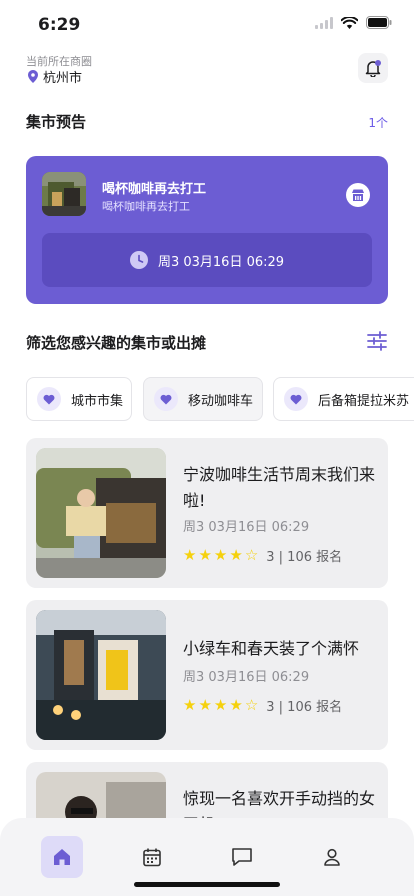 The height and width of the screenshot is (896, 414). What do you see at coordinates (271, 648) in the screenshot?
I see `event-title: 小绿车和春天装了个满怀` at bounding box center [271, 648].